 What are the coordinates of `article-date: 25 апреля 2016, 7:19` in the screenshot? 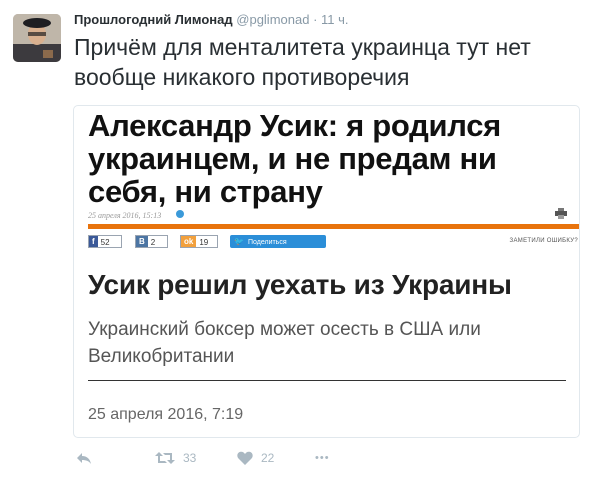 It's located at (166, 414).